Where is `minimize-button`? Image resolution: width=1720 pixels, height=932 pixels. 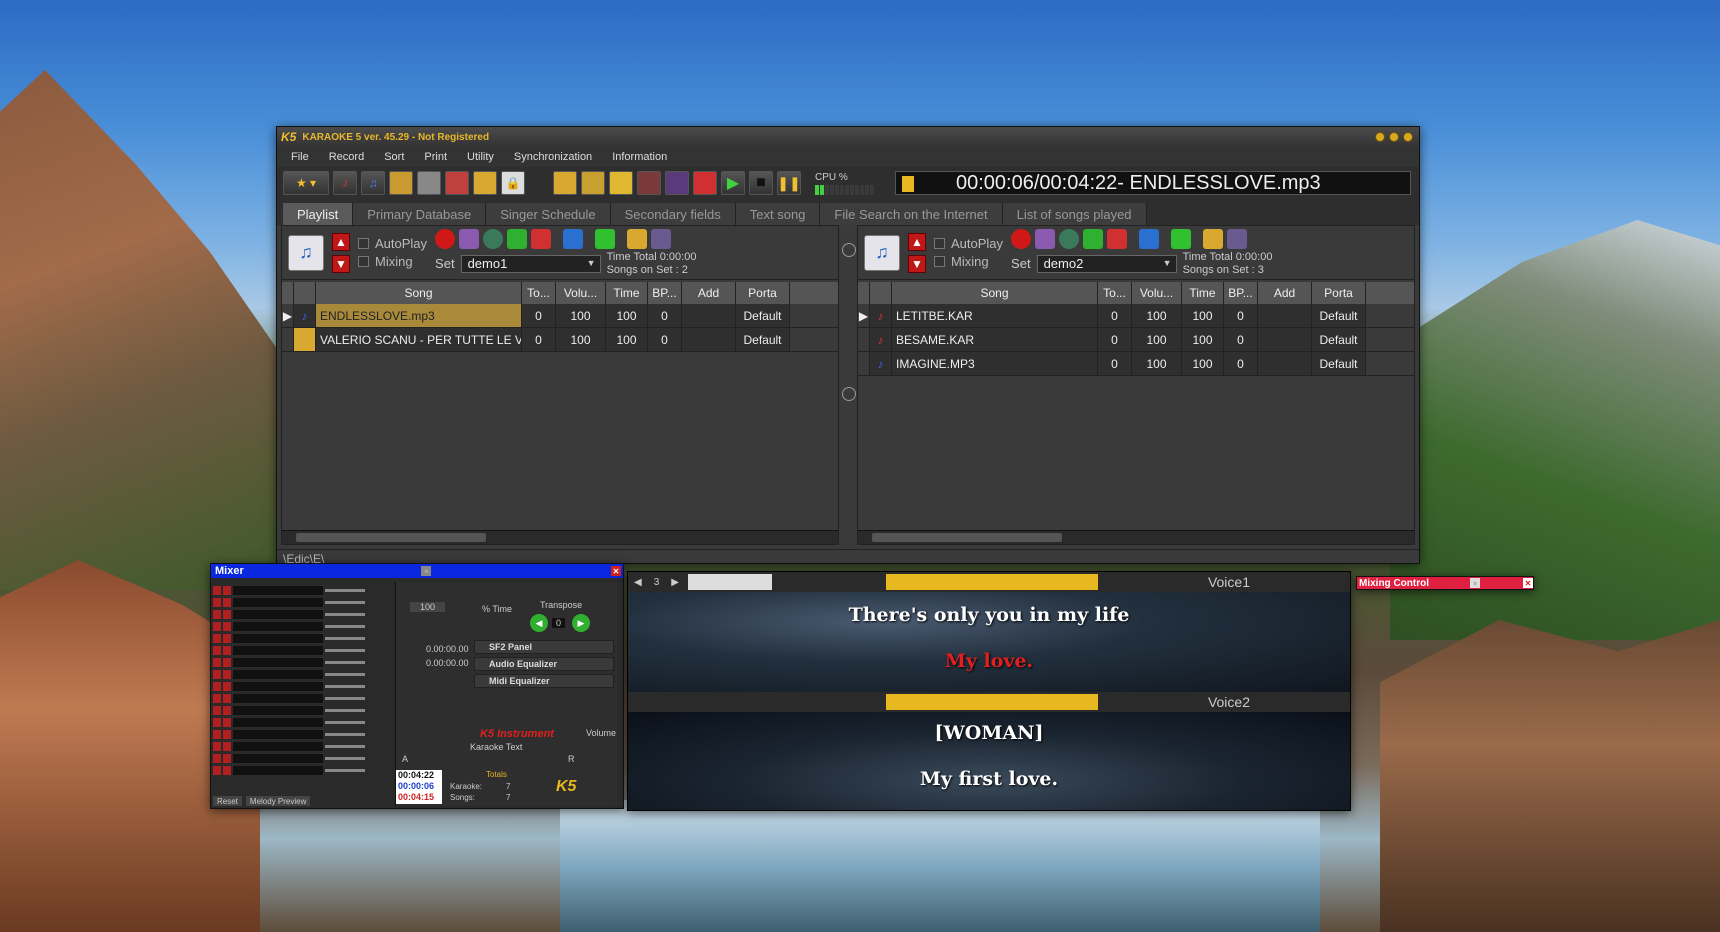
minimize-button is located at coordinates (1380, 137).